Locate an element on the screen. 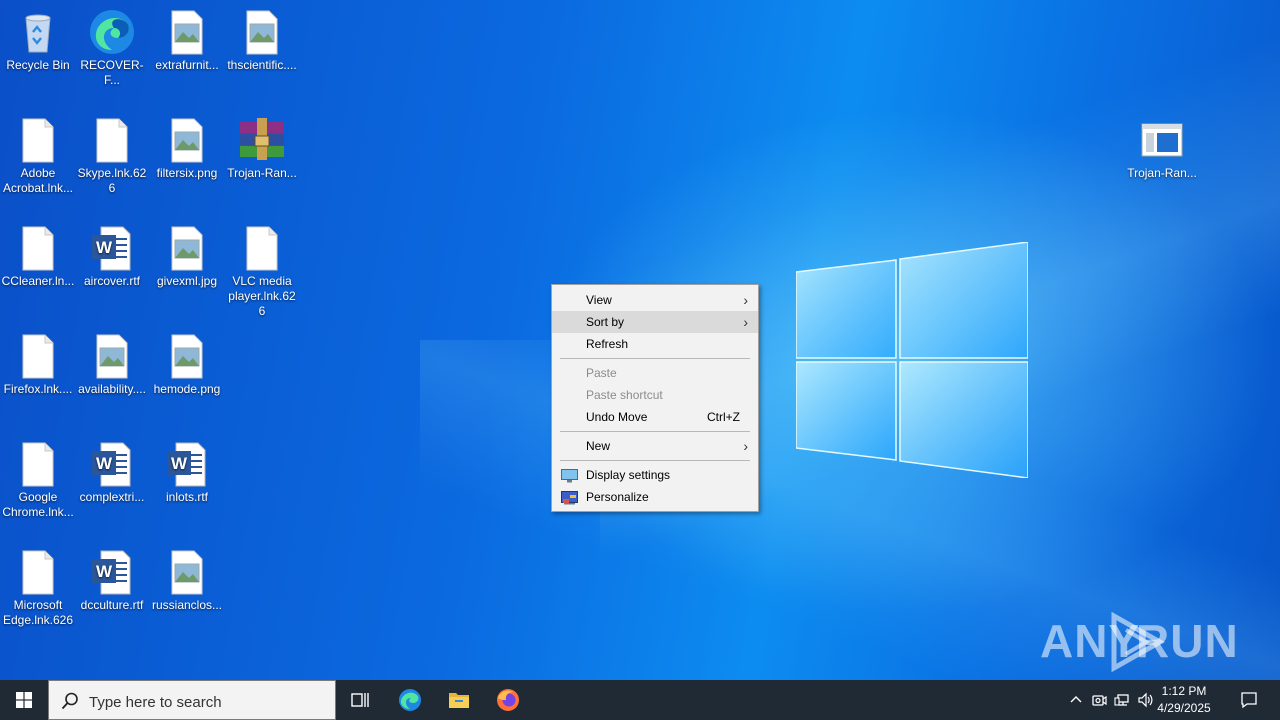 This screenshot has height=720, width=1280. firefox-icon is located at coordinates (508, 700).